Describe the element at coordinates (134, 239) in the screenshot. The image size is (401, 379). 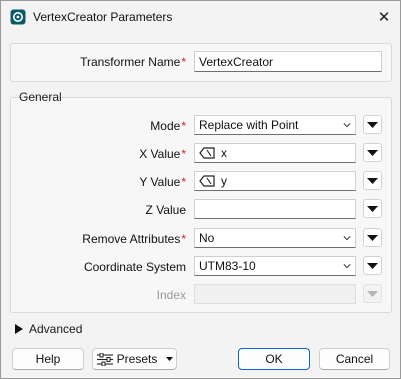
I see `remove-attributes-label: Remove Attributes*` at that location.